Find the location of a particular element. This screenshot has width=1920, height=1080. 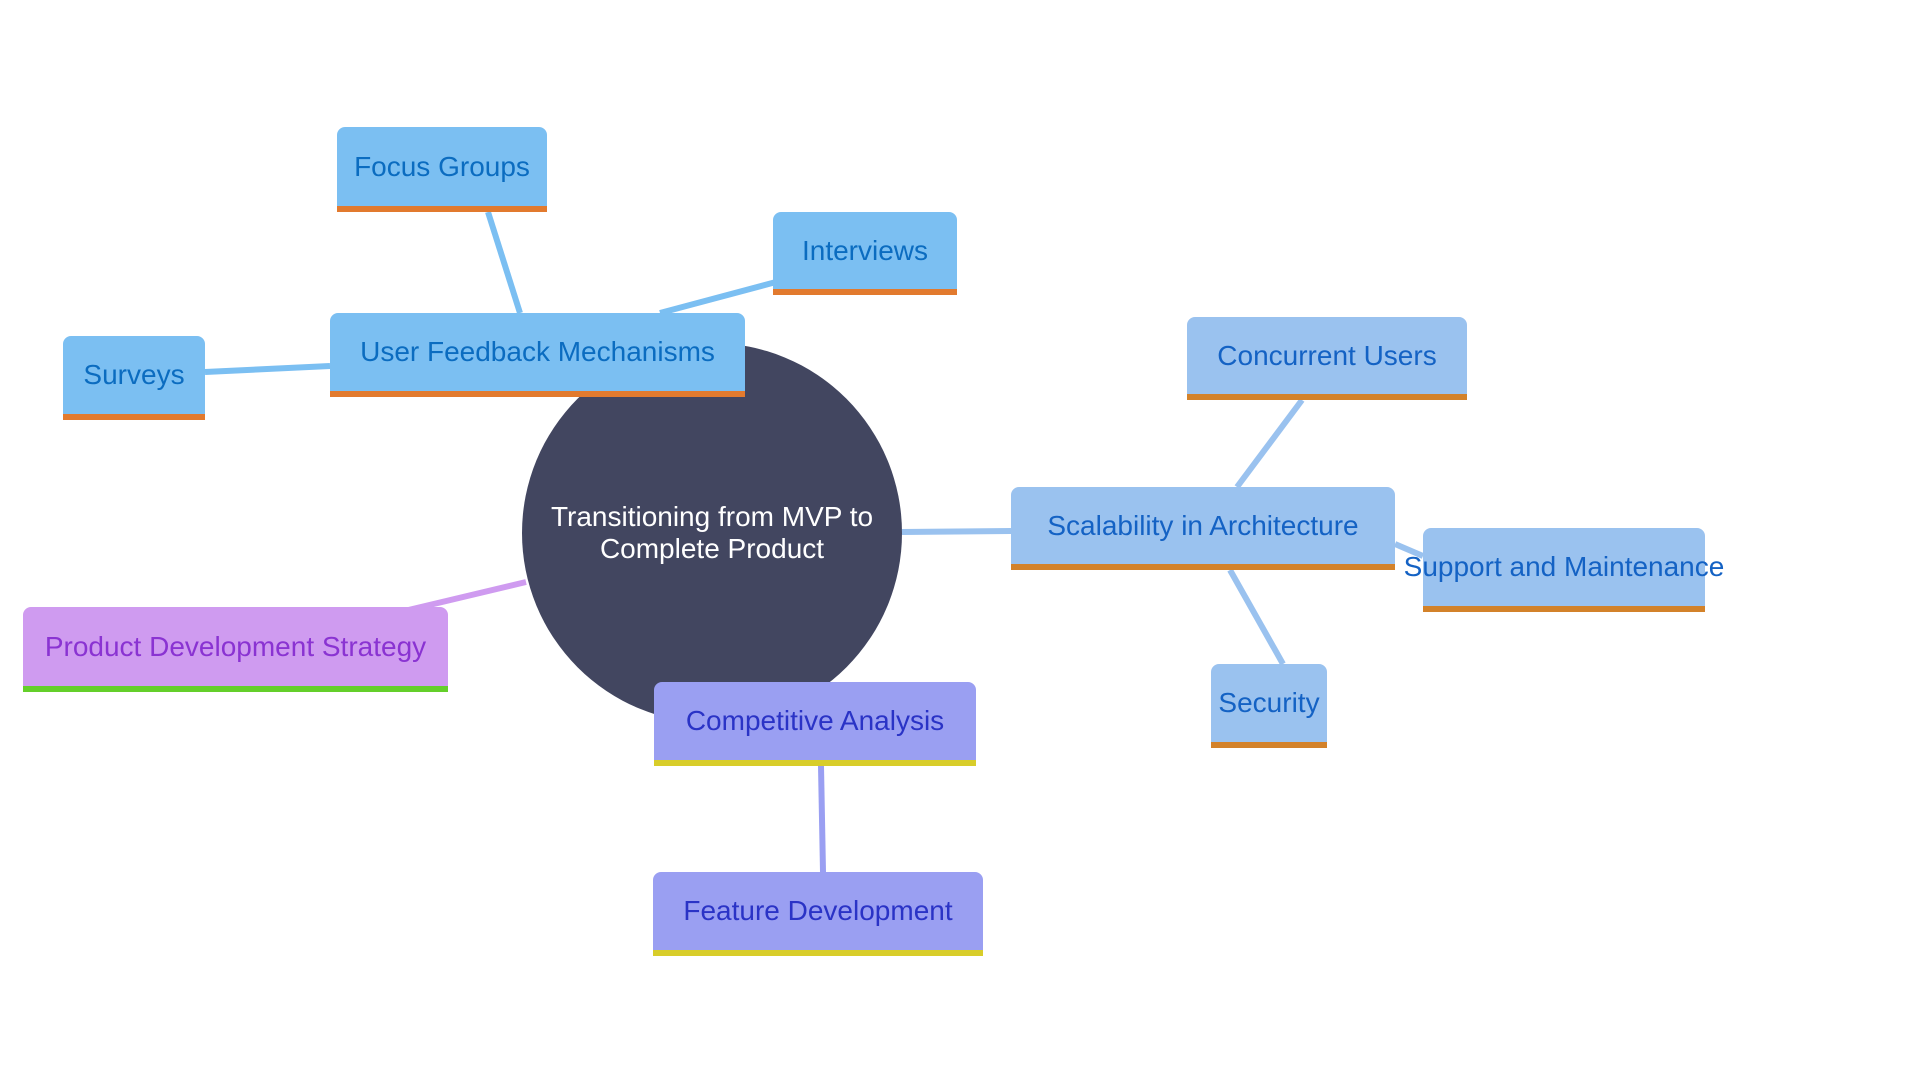

node-support-and-maintenance: Support and Maintenance is located at coordinates (1564, 570).